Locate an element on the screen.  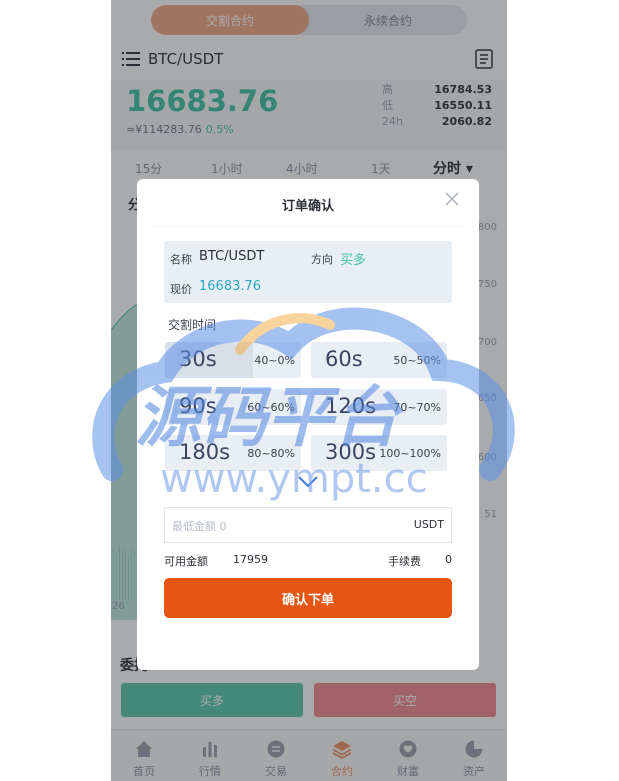
current-price-value: 16683.76 is located at coordinates (230, 286).